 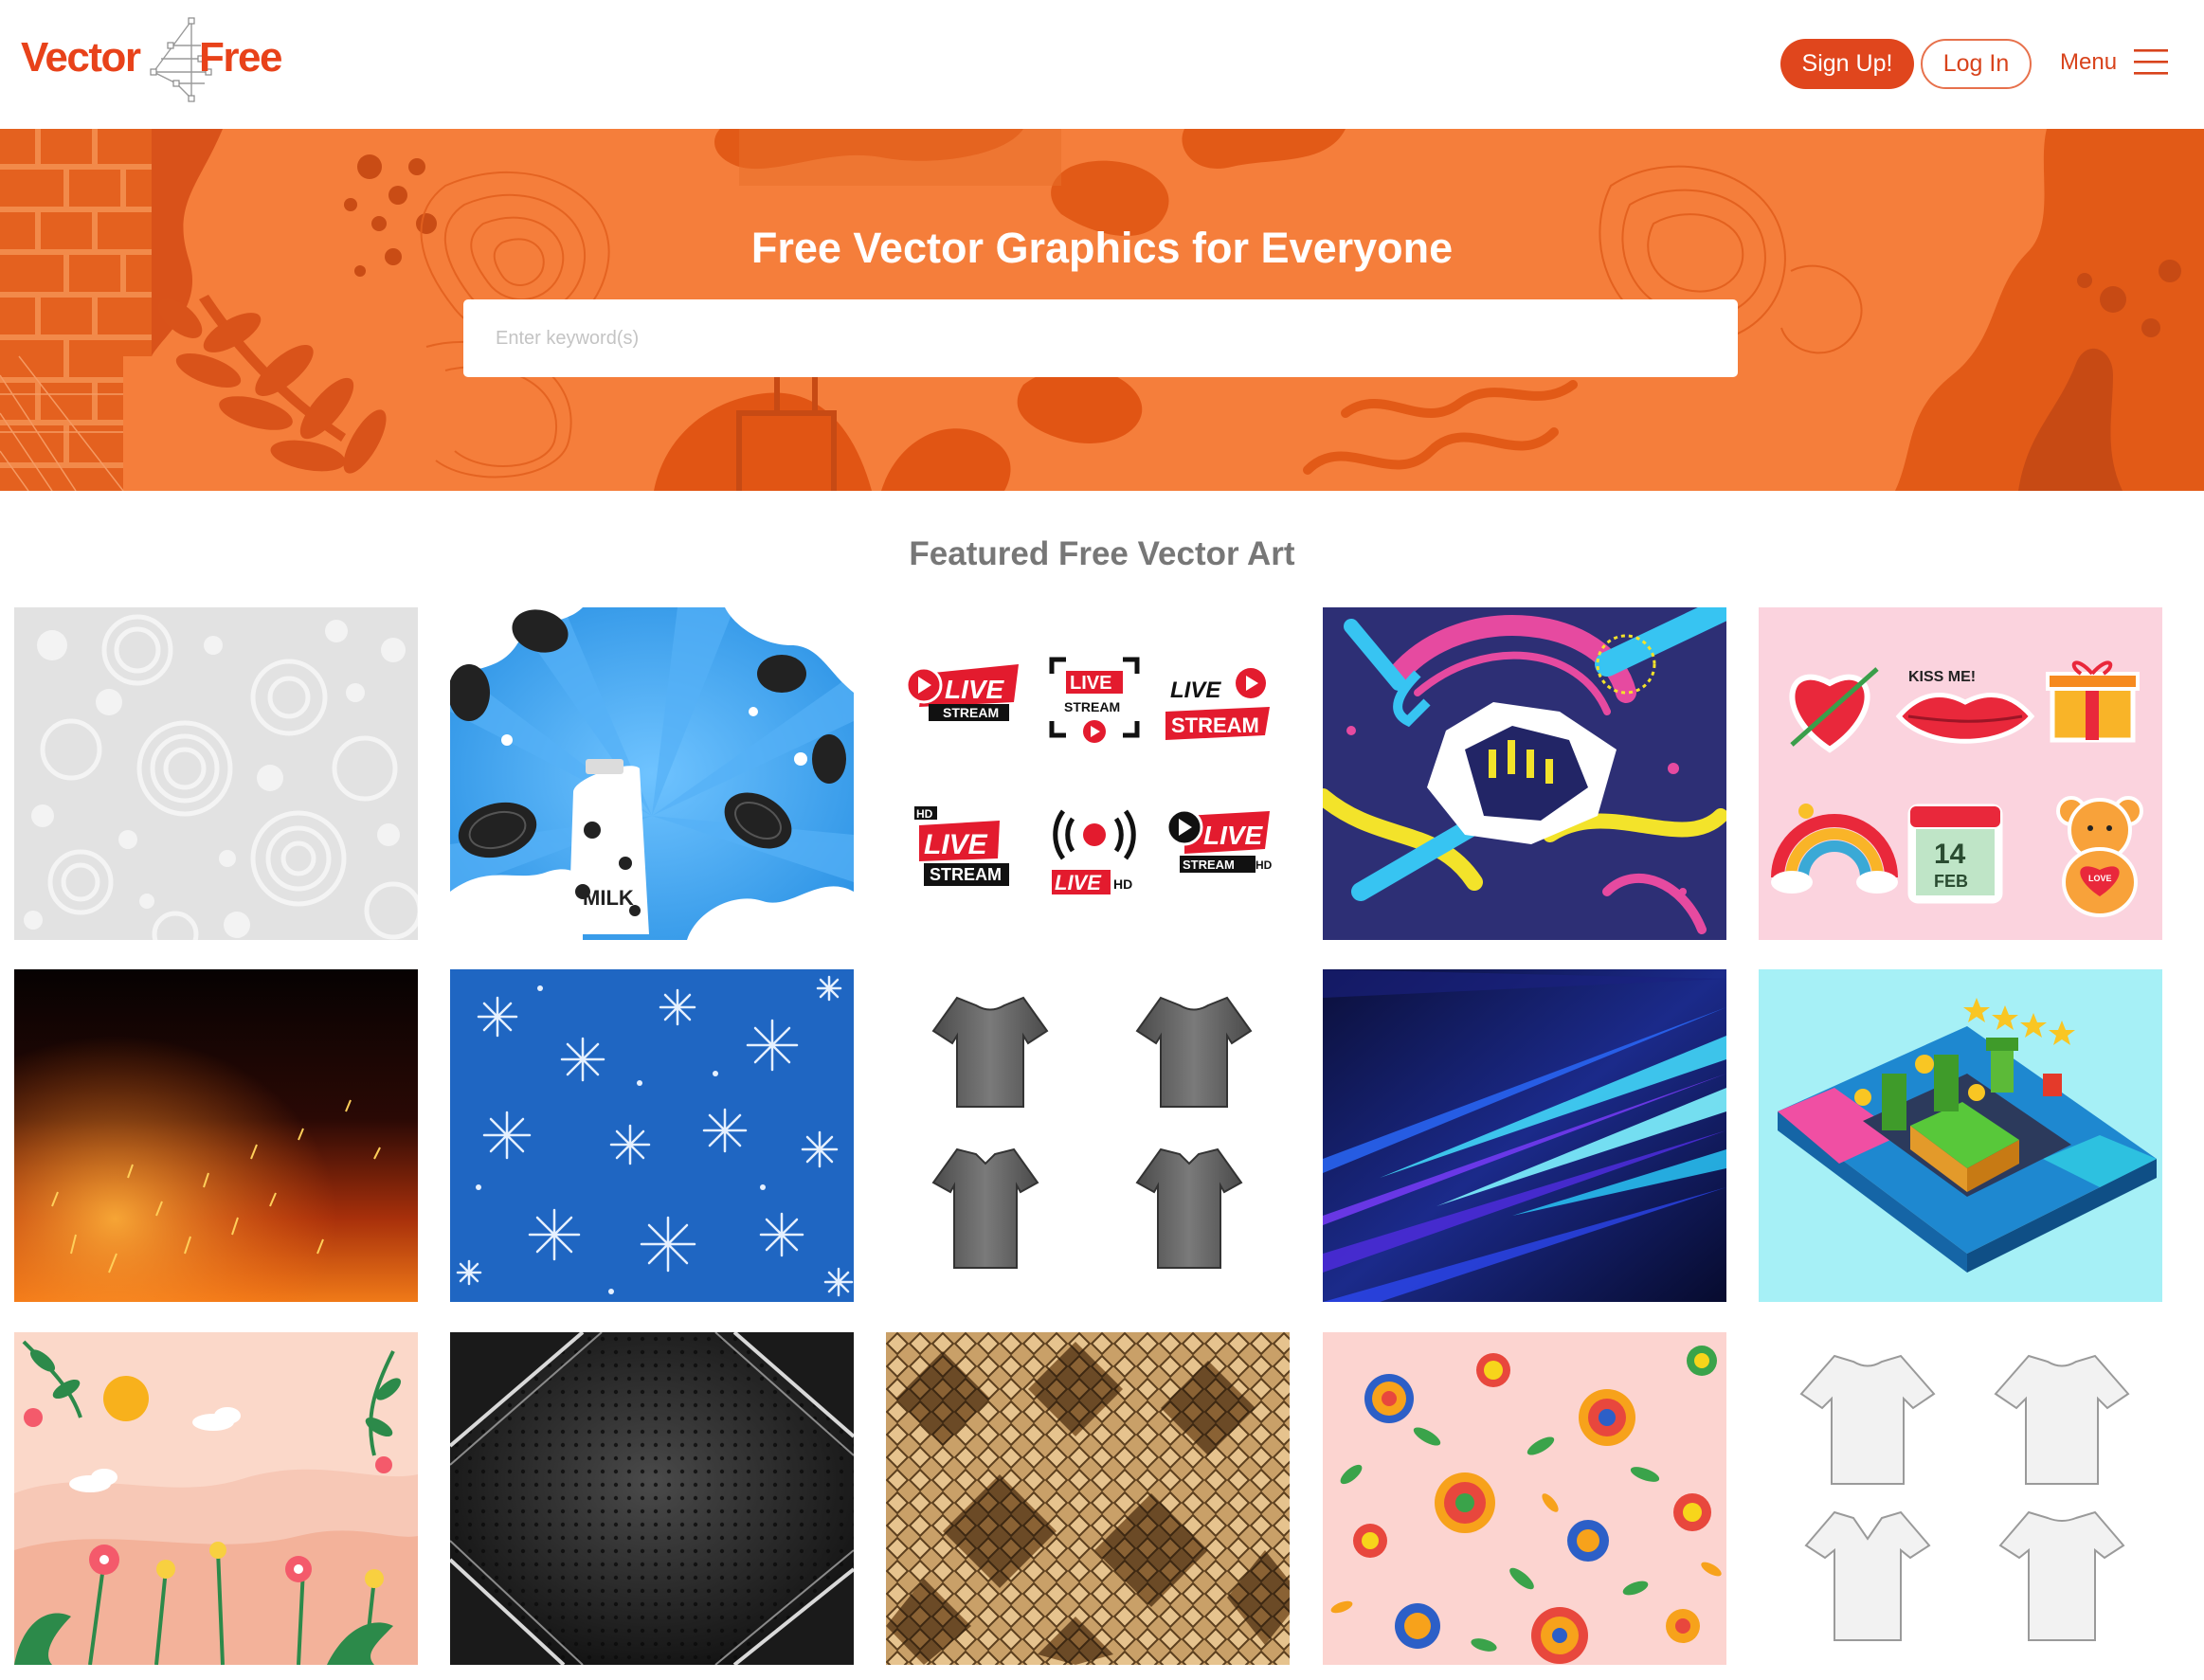 I want to click on tile-gray-tshirts, so click(x=1088, y=1135).